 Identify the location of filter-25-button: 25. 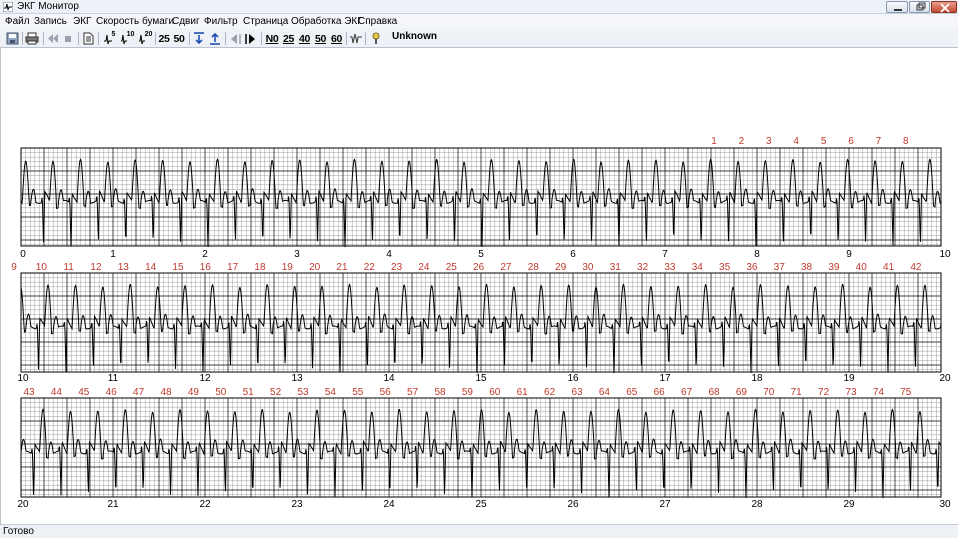
(288, 38).